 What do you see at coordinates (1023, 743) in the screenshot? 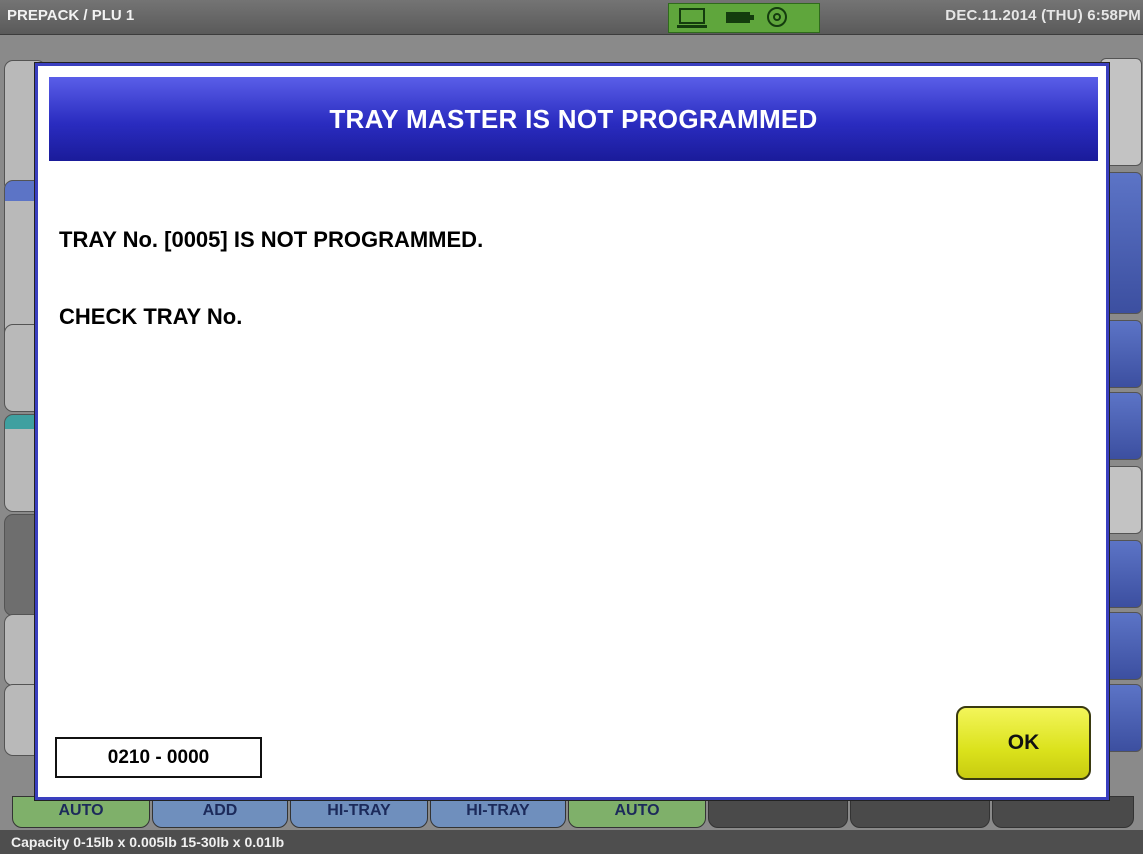
I see `ok-button: OK` at bounding box center [1023, 743].